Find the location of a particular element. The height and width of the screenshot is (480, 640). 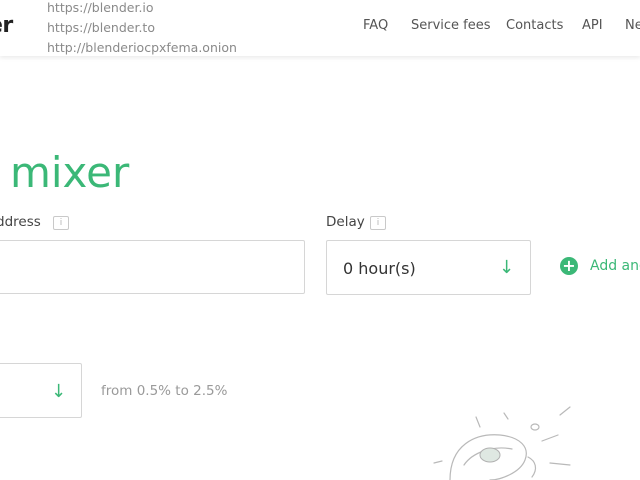

page-title: n mixer is located at coordinates (65, 173).